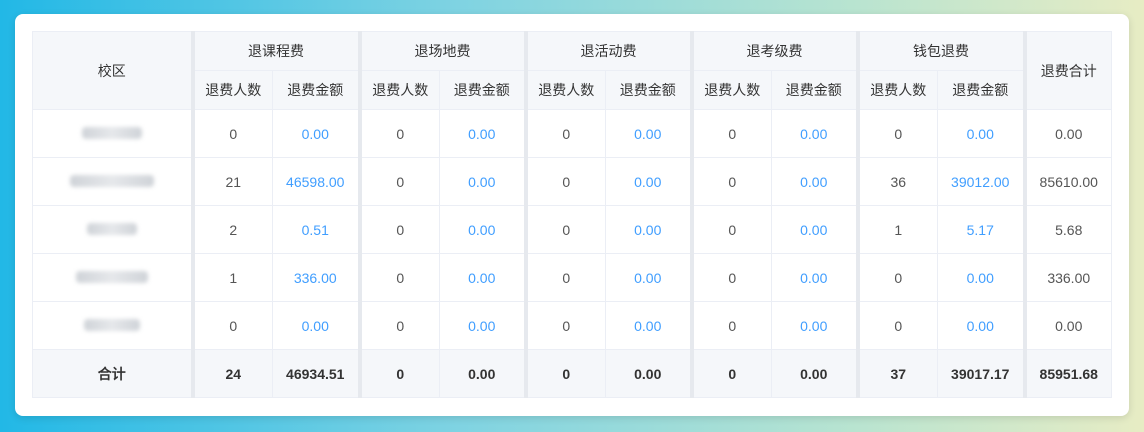 The image size is (1144, 432). I want to click on refund-total-cell: 5.68, so click(1067, 229).